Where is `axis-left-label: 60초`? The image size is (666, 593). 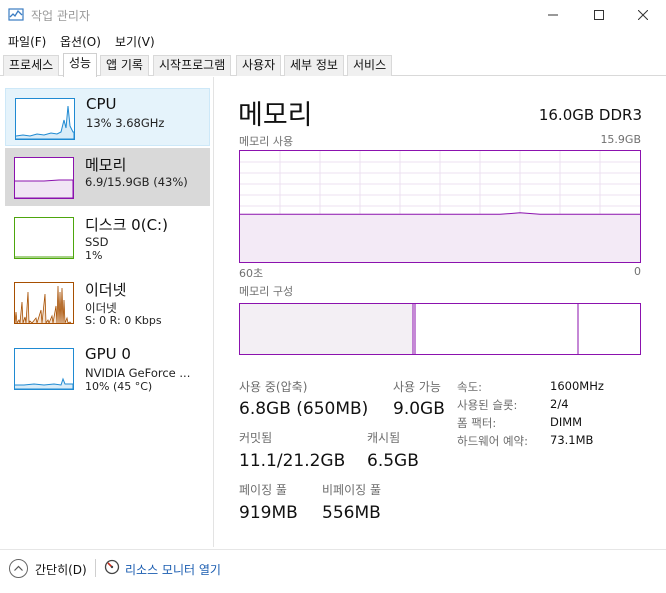 axis-left-label: 60초 is located at coordinates (251, 273).